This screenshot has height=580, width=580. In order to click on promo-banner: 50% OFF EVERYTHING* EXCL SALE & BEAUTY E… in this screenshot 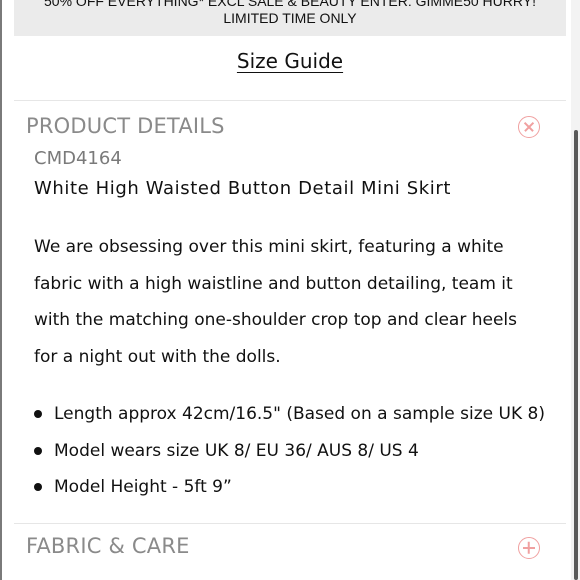, I will do `click(290, 18)`.